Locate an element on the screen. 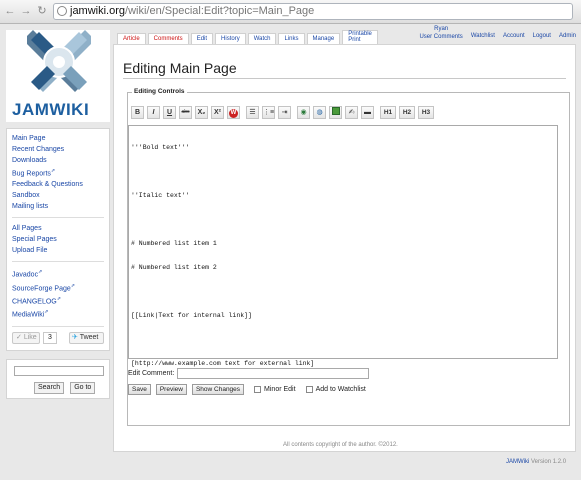 Image resolution: width=581 pixels, height=480 pixels. user-menu: Ryan User Comments is located at coordinates (440, 33).